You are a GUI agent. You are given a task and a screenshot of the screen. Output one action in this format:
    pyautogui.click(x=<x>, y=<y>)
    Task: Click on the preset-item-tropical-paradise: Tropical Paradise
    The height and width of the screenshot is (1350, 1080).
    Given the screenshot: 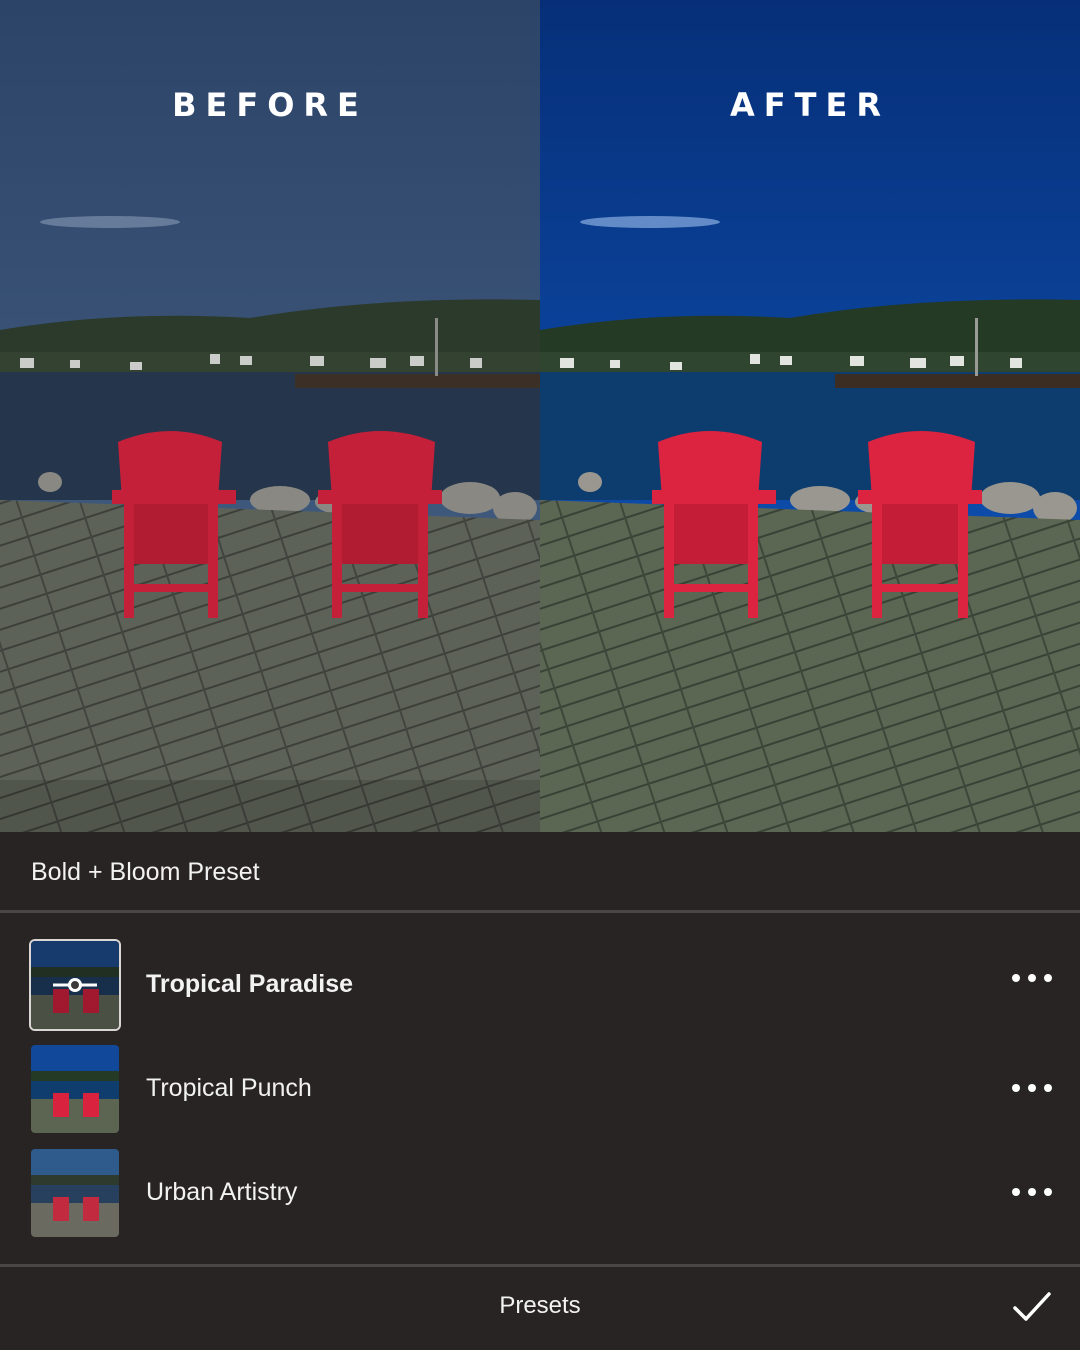 What is the action you would take?
    pyautogui.click(x=540, y=985)
    